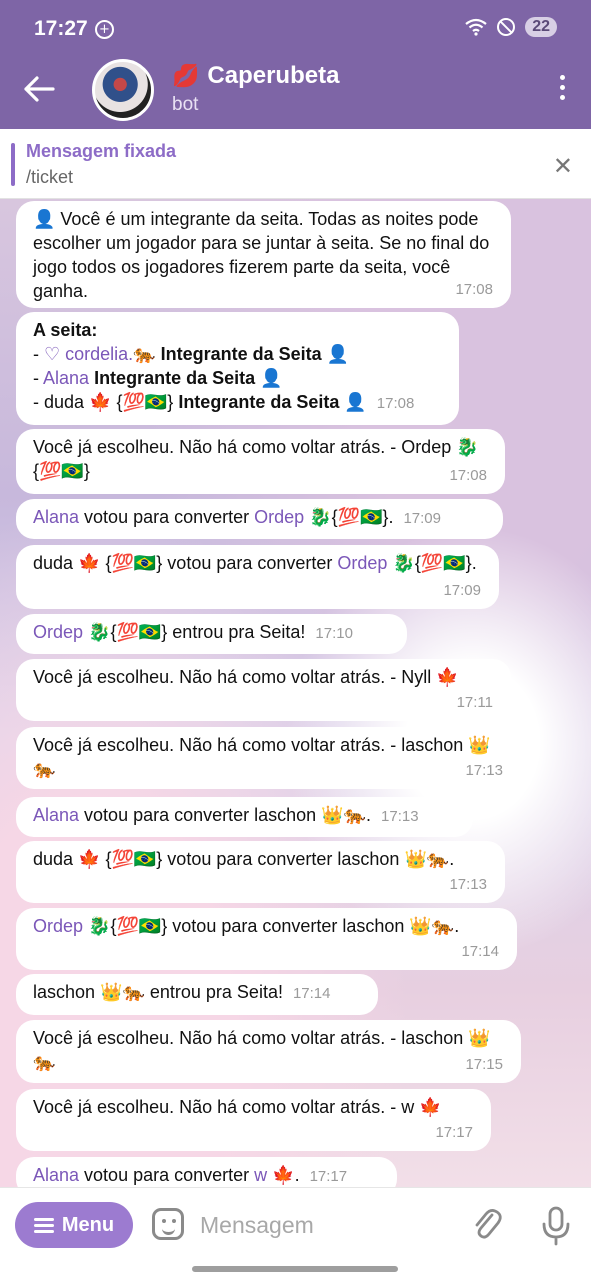 The height and width of the screenshot is (1280, 591). I want to click on chat-header: 17:27 + 22 💋 Caperubeta bot, so click(295, 64).